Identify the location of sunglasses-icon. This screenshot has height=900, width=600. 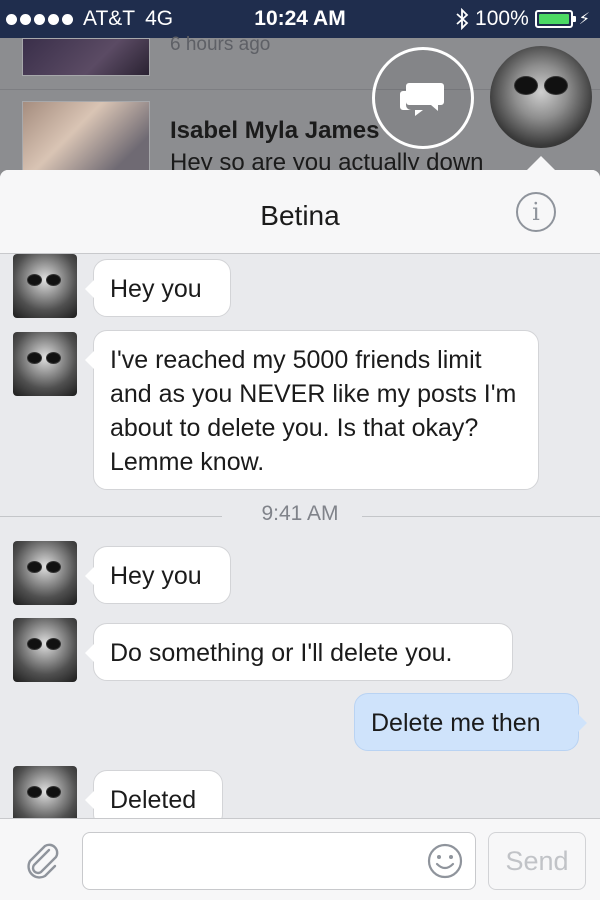
(541, 85).